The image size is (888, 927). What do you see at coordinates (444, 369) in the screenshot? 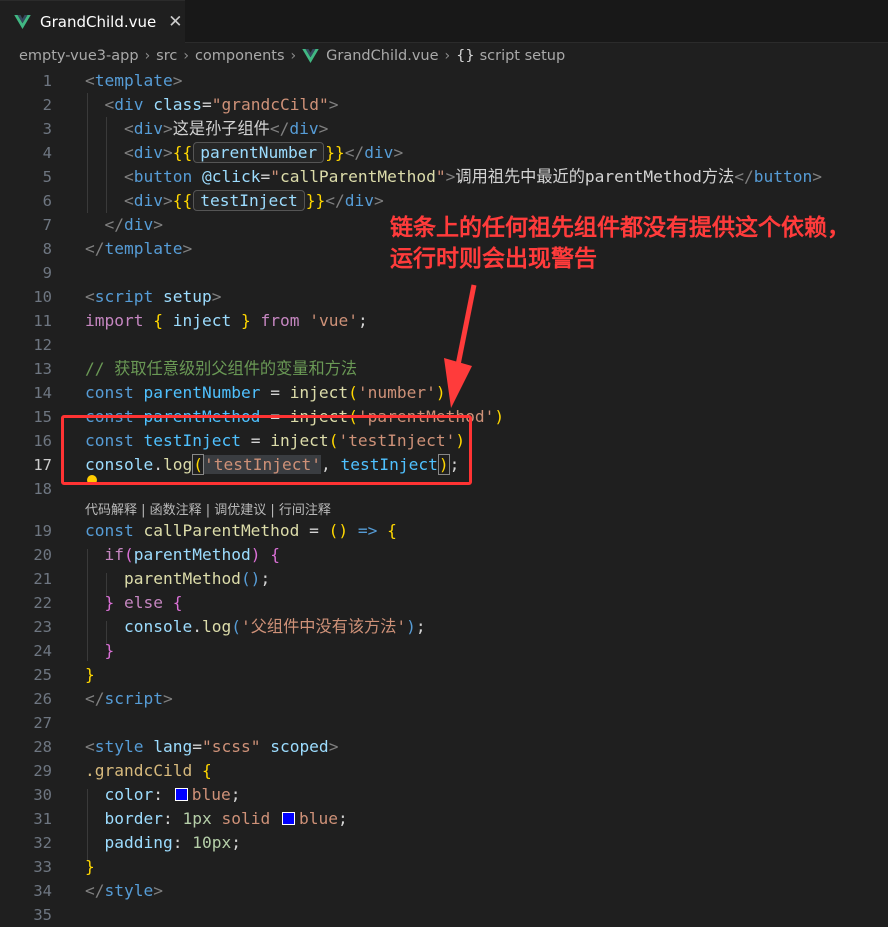
I see `code-line: 13 // 获取任意级别父组件的变量和方法` at bounding box center [444, 369].